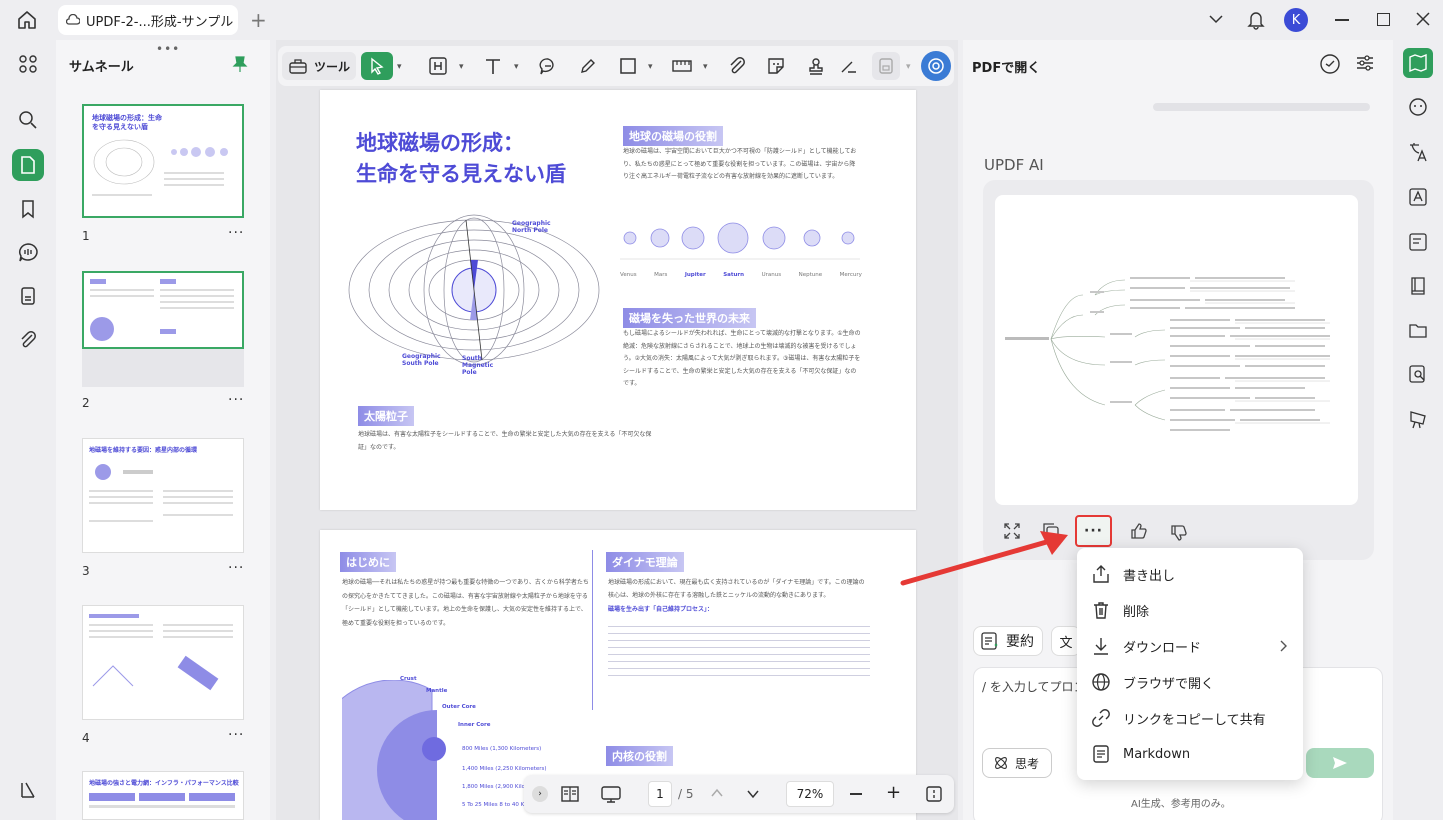  What do you see at coordinates (1342, 20) in the screenshot?
I see `minimize-button` at bounding box center [1342, 20].